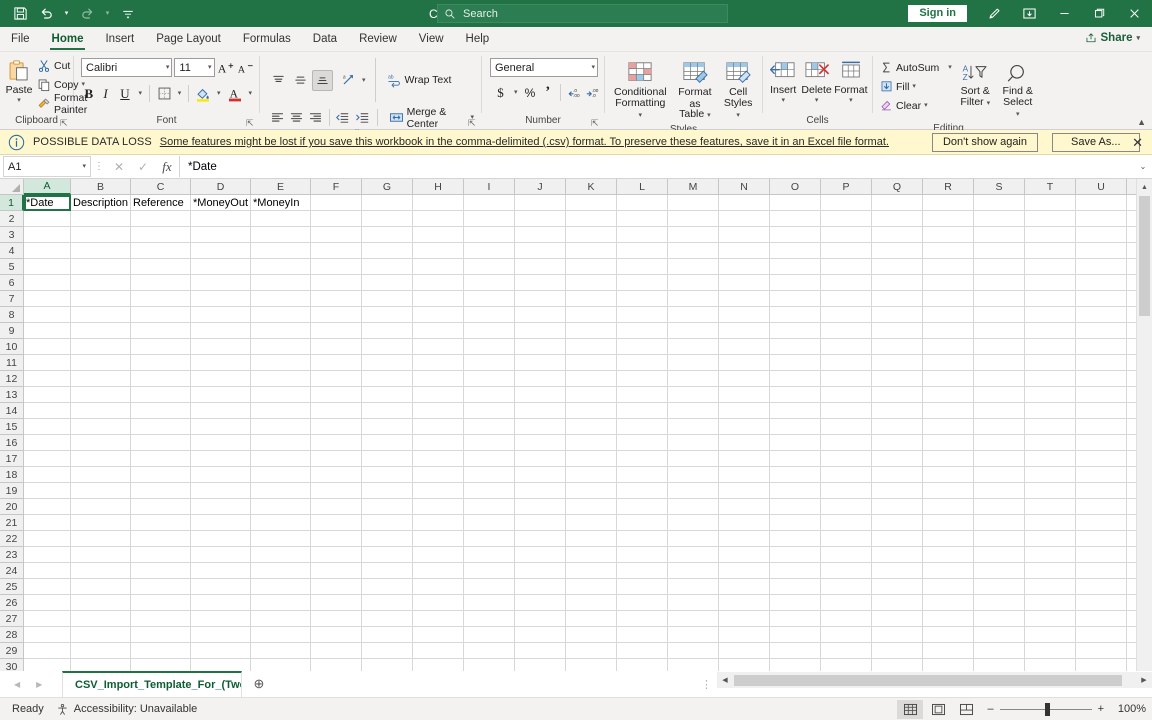  Describe the element at coordinates (438, 507) in the screenshot. I see `cell-H20` at that location.